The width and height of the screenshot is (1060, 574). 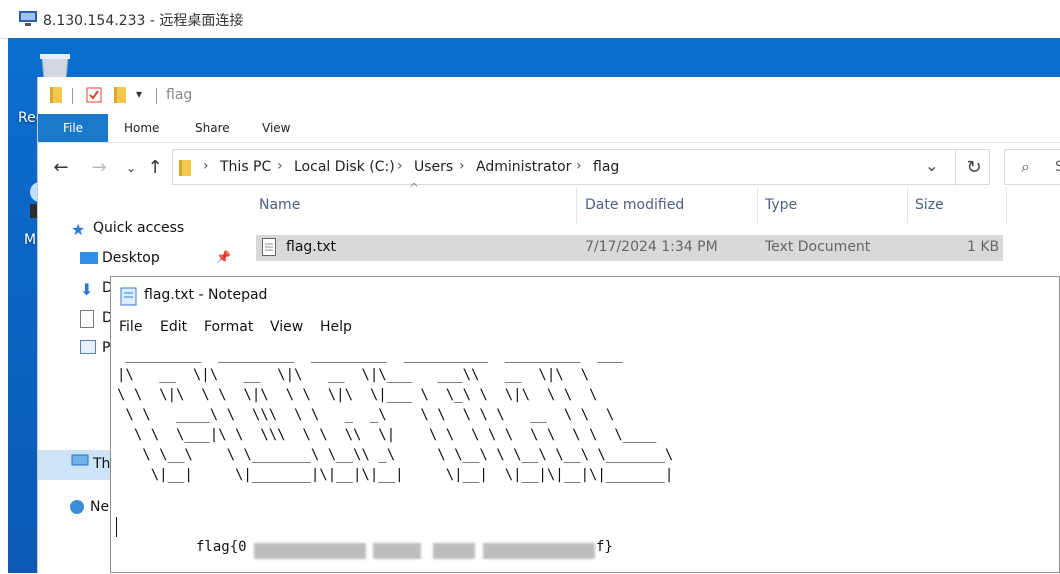 I want to click on file-date: 7/17/2024 1:34 PM, so click(x=651, y=247).